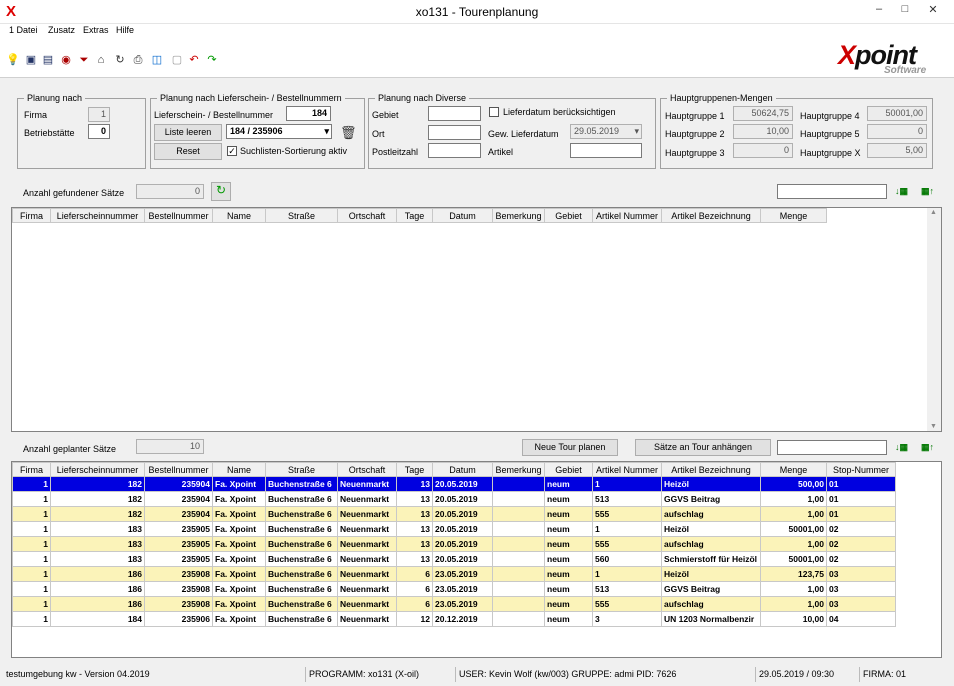 The height and width of the screenshot is (686, 954). What do you see at coordinates (48, 60) in the screenshot?
I see `book-icon: ▤` at bounding box center [48, 60].